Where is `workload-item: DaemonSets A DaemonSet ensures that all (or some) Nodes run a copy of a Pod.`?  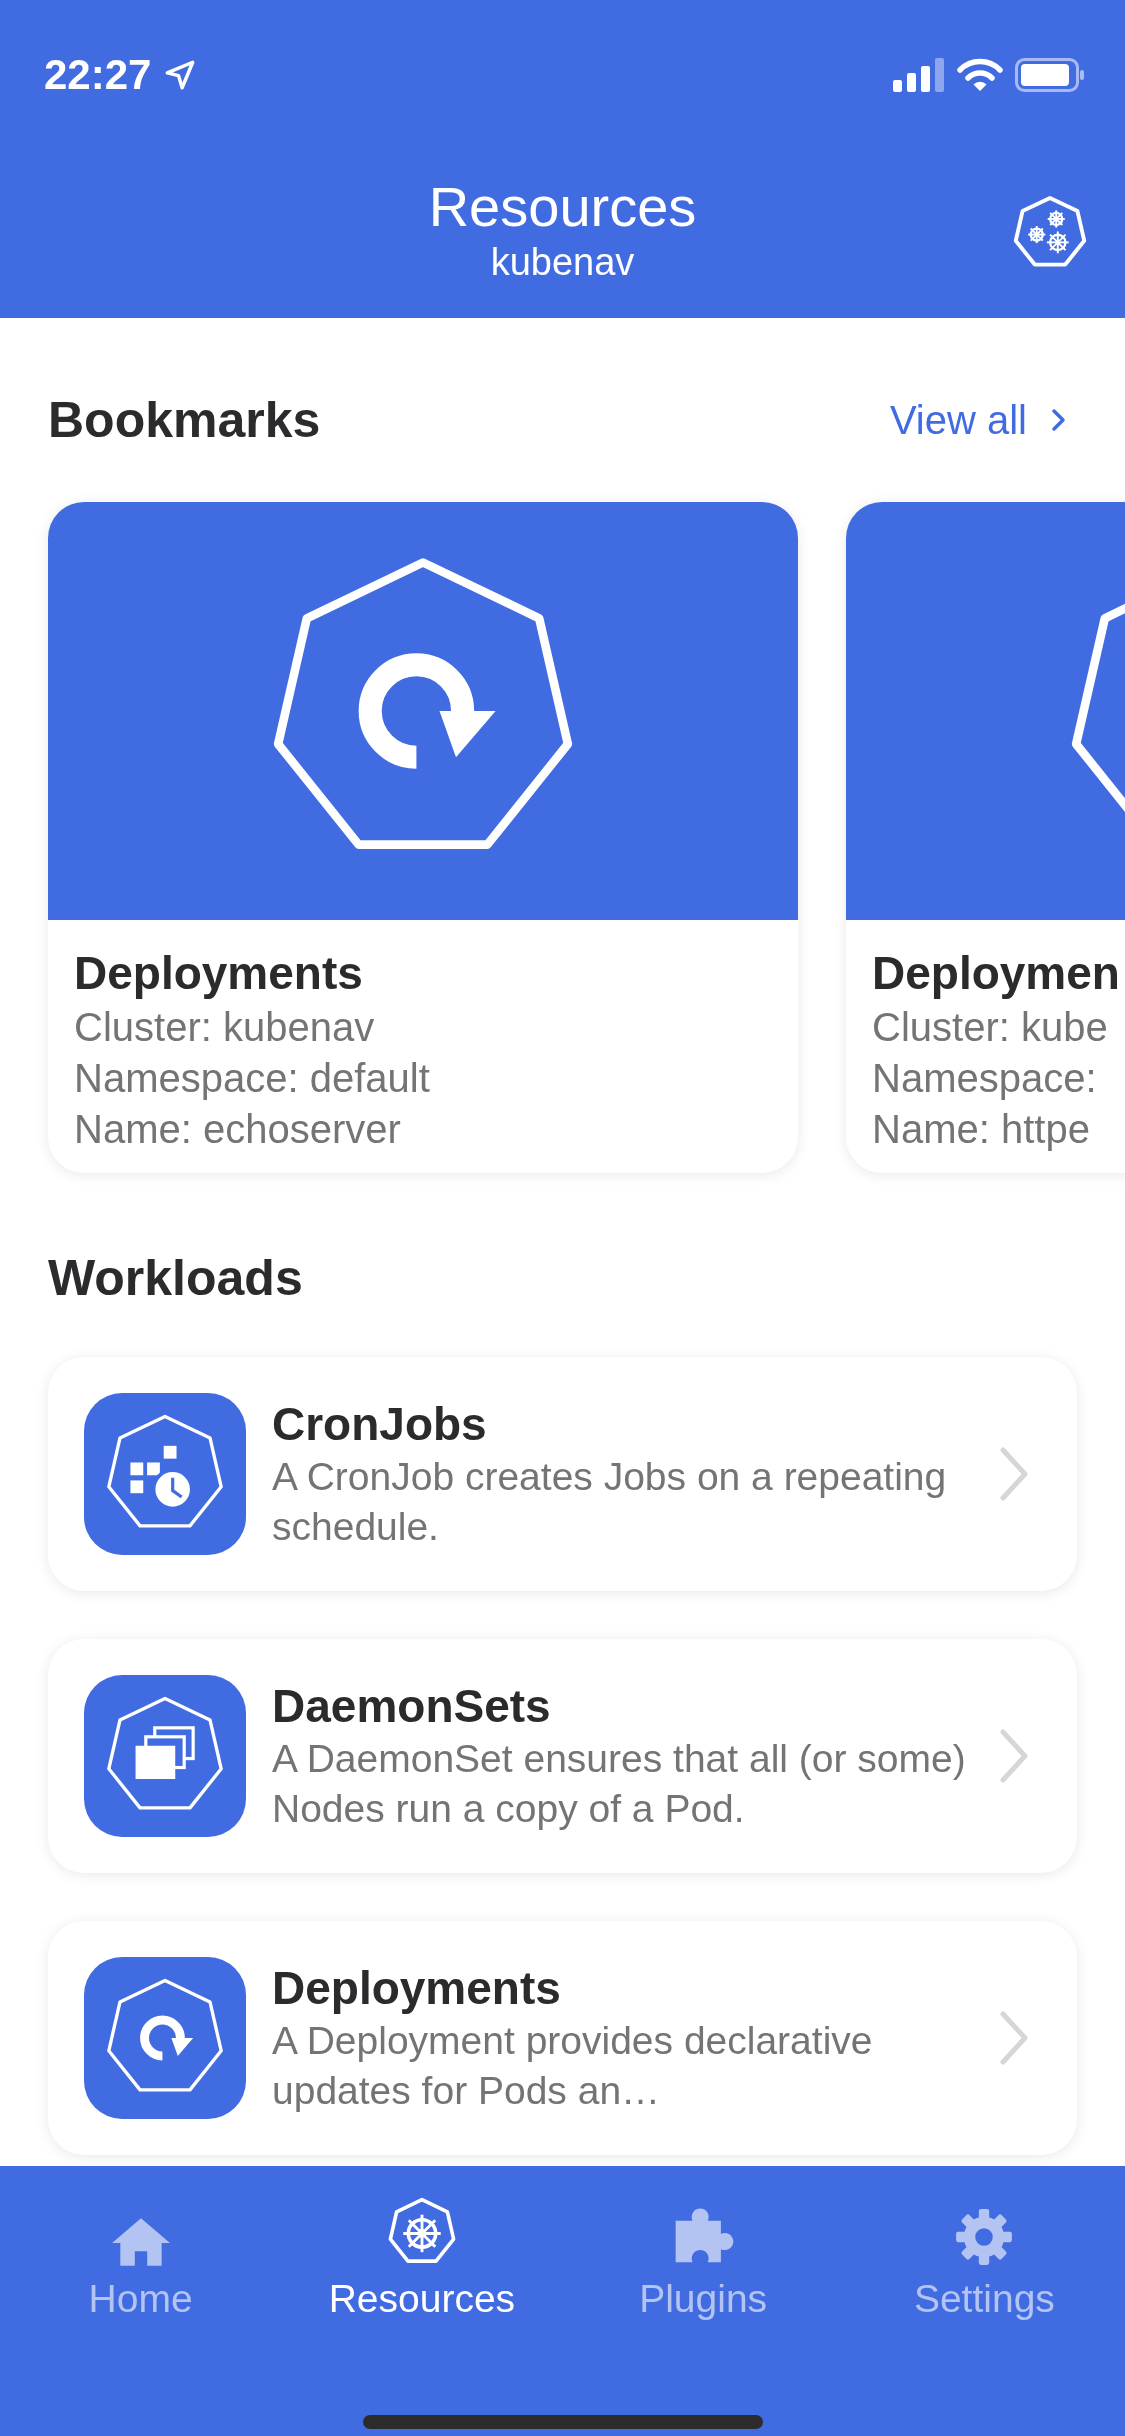 workload-item: DaemonSets A DaemonSet ensures that all (or some) Nodes run a copy of a Pod. is located at coordinates (562, 1756).